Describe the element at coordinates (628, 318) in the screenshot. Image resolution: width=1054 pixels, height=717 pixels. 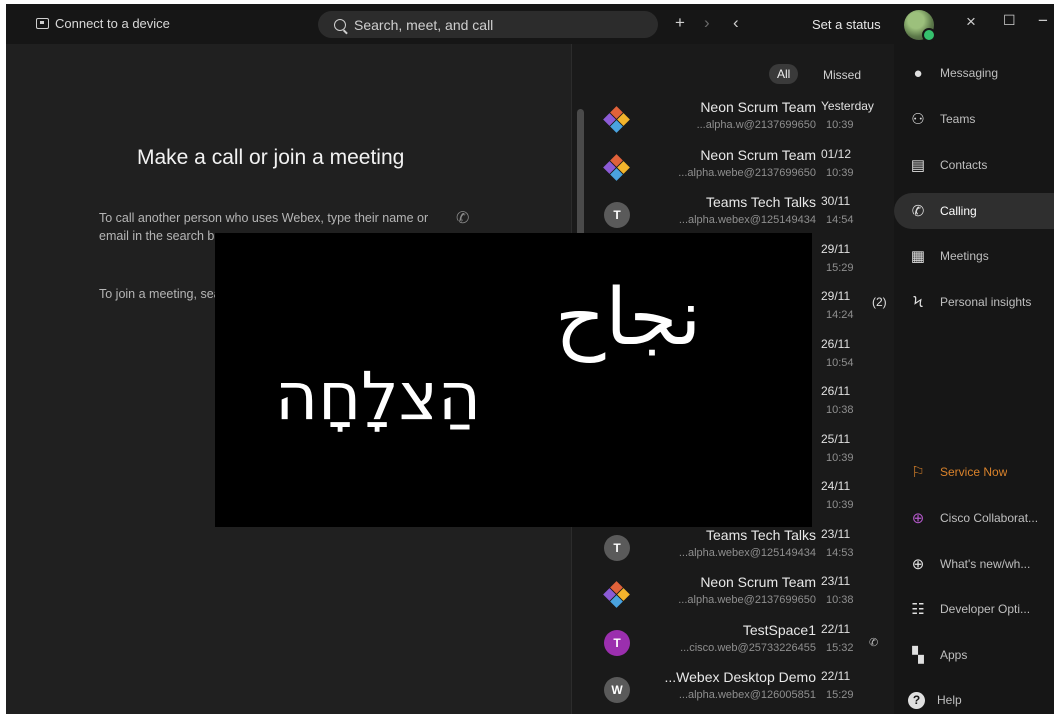
I see `overlay-arabic-text: نجاح` at that location.